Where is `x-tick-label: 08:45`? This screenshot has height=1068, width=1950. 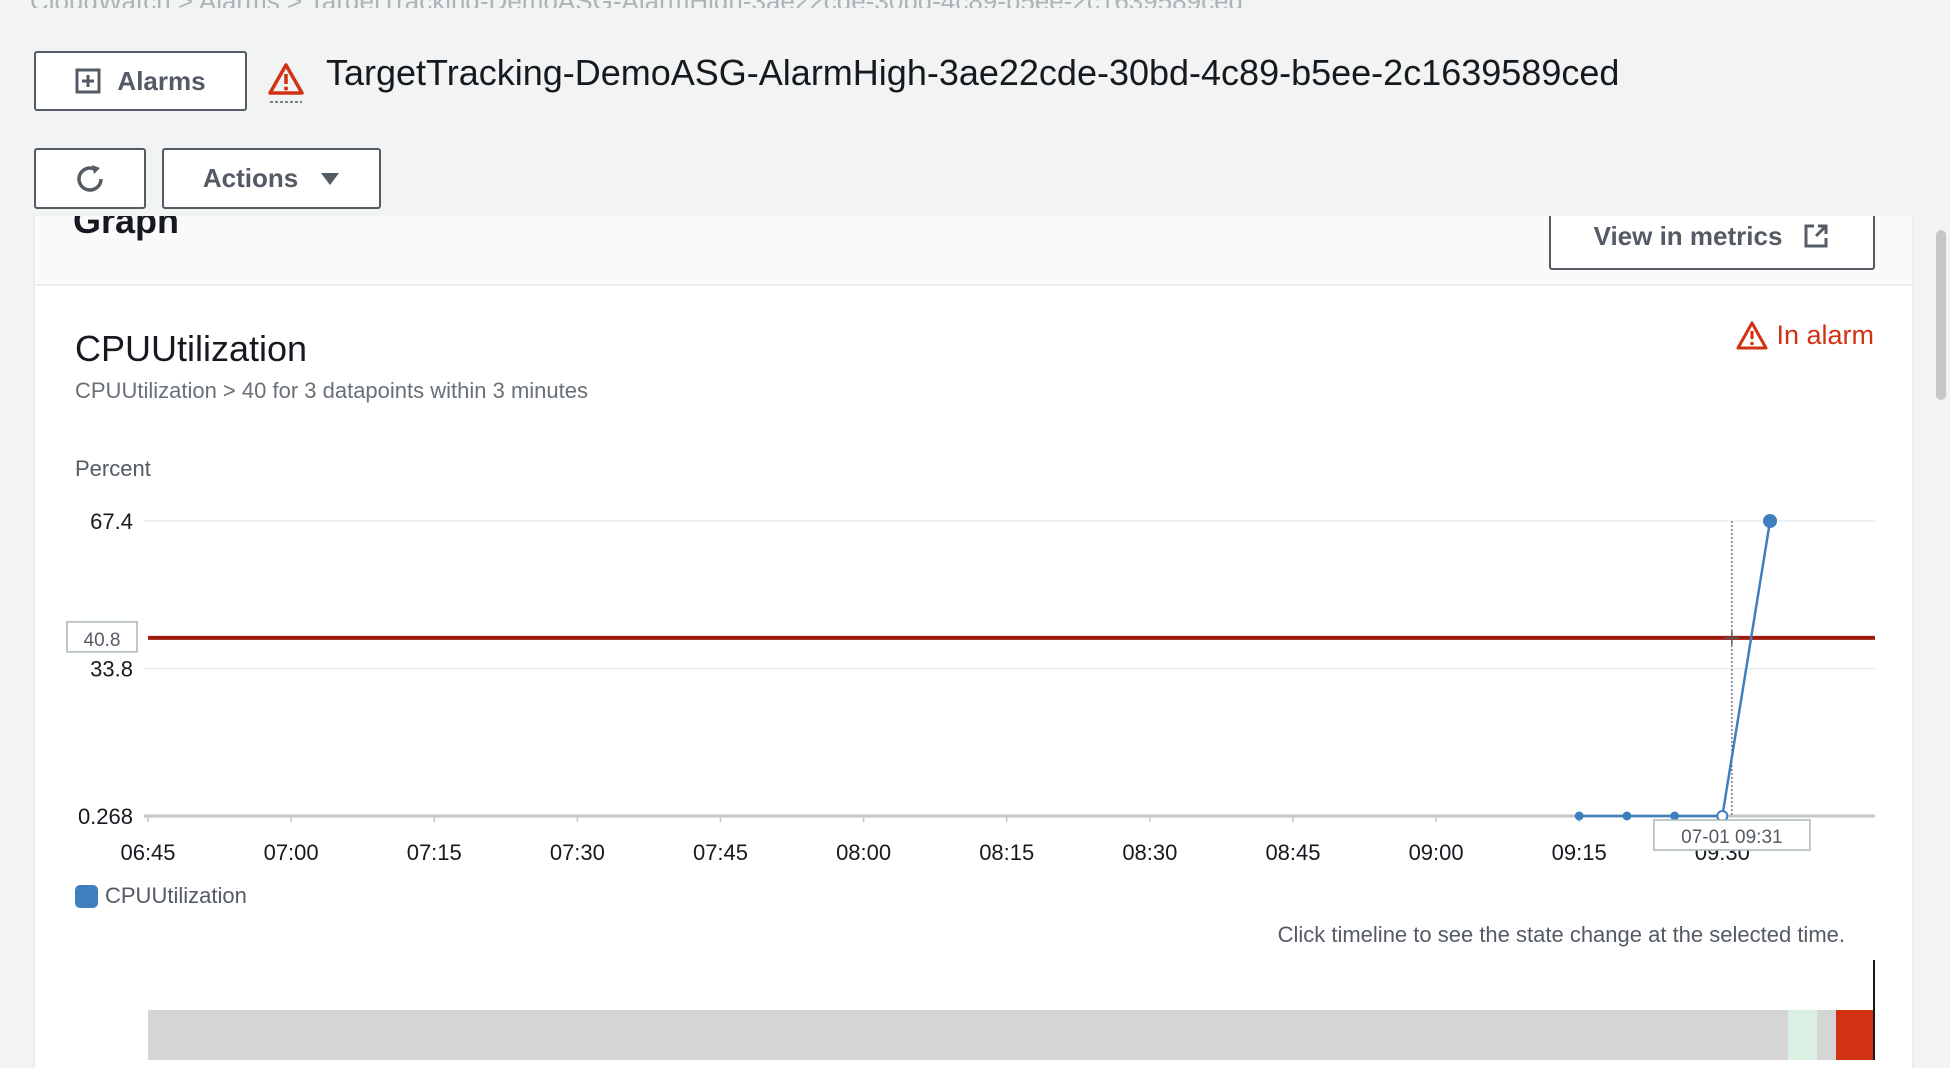
x-tick-label: 08:45 is located at coordinates (1292, 852).